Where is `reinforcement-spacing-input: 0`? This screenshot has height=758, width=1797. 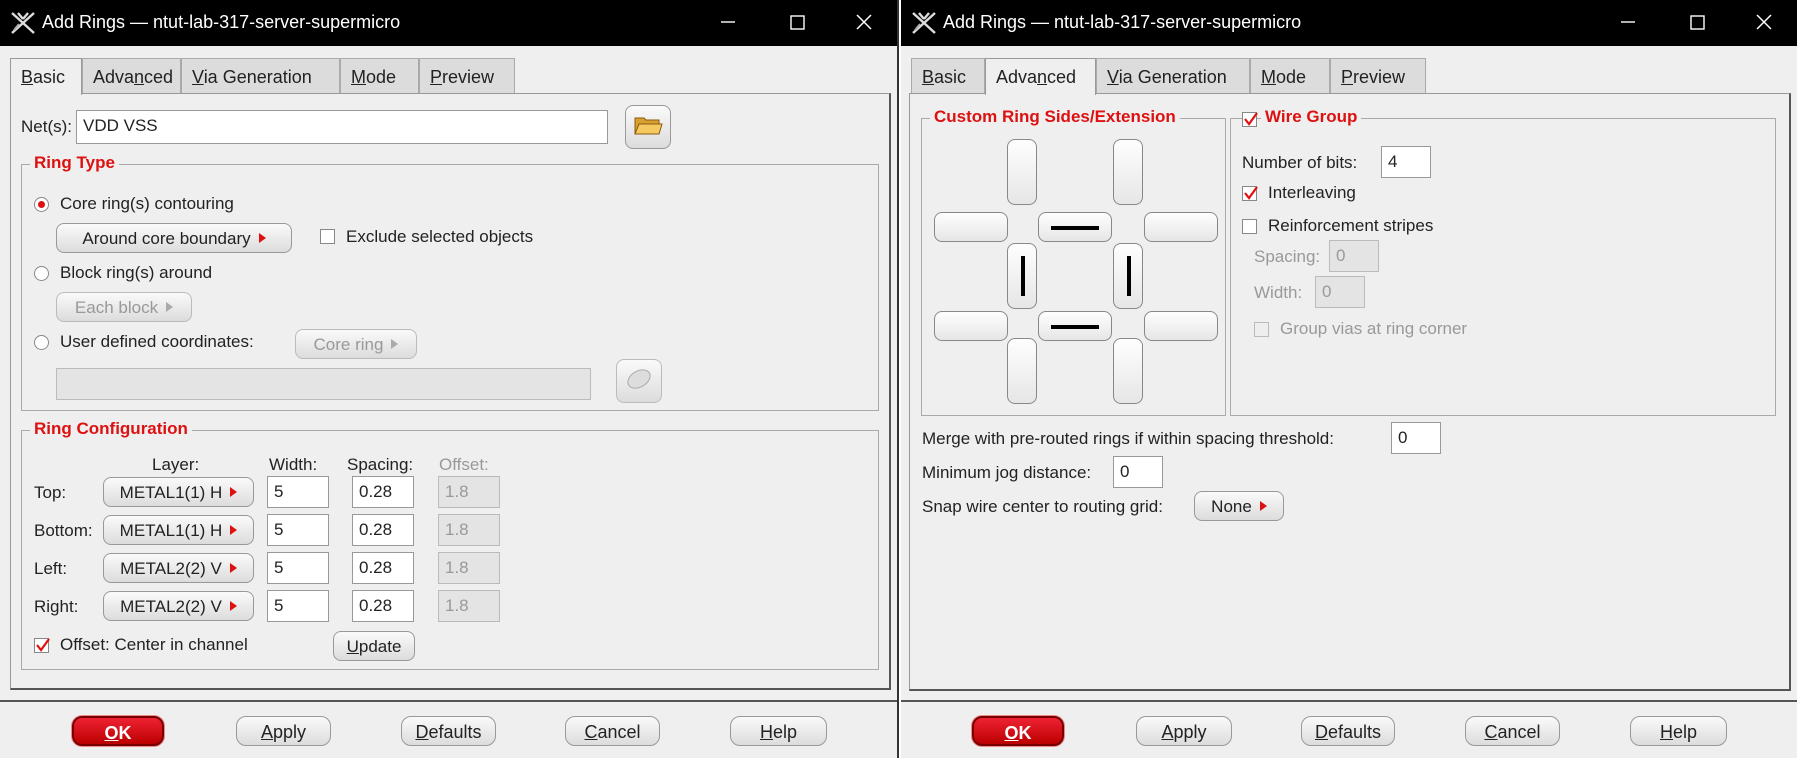
reinforcement-spacing-input: 0 is located at coordinates (1354, 256).